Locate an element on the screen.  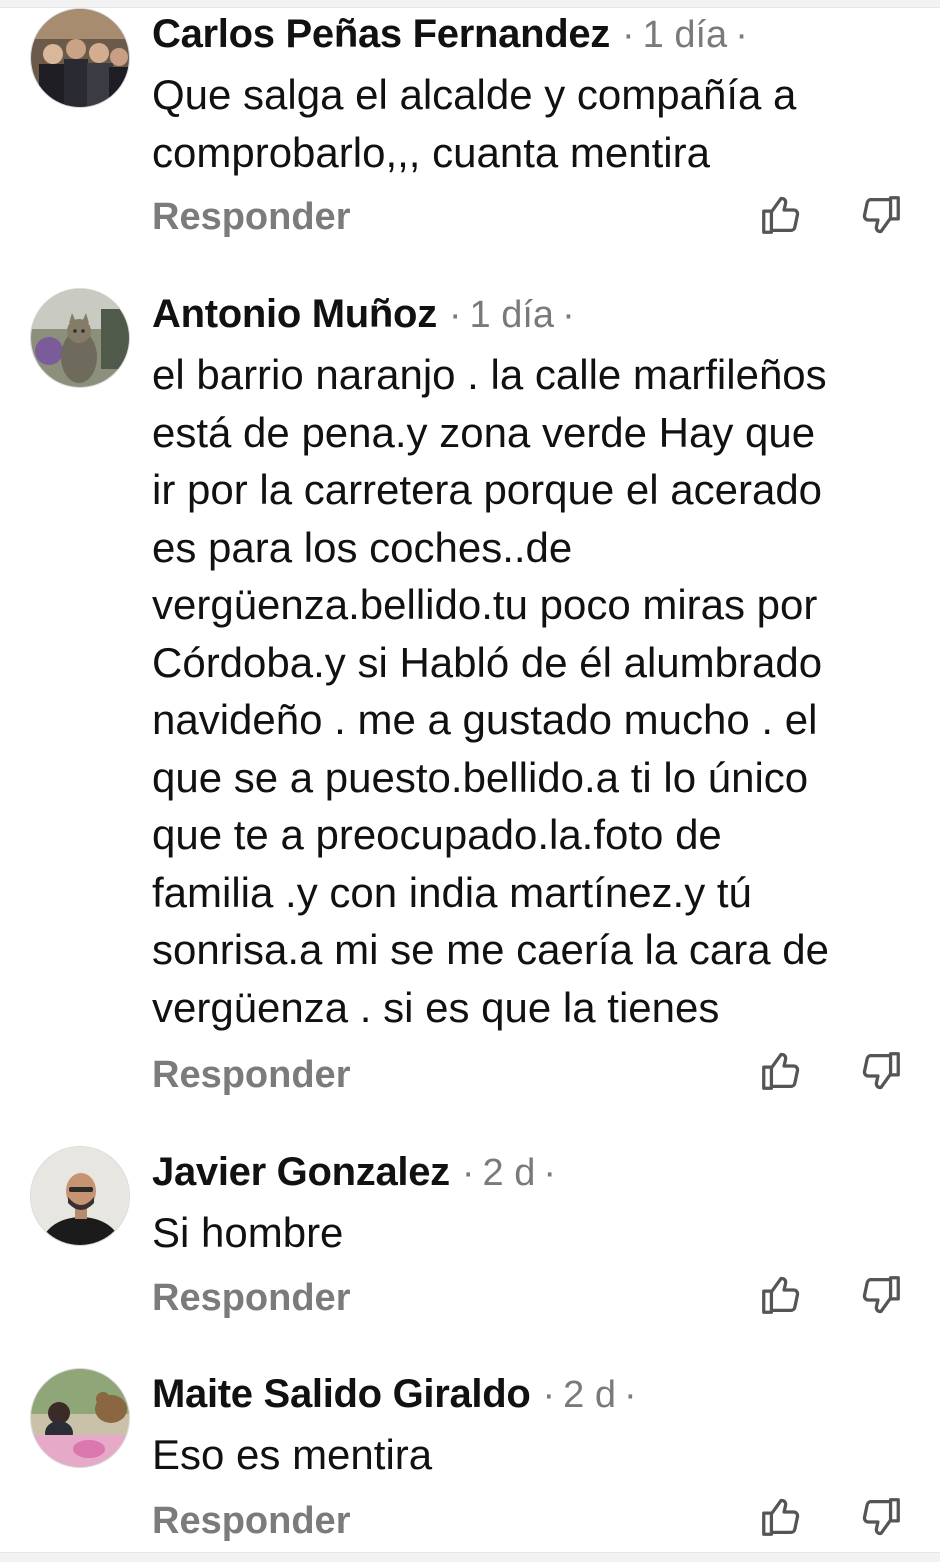
comment-author: Carlos Peñas Fernandez is located at coordinates (381, 34).